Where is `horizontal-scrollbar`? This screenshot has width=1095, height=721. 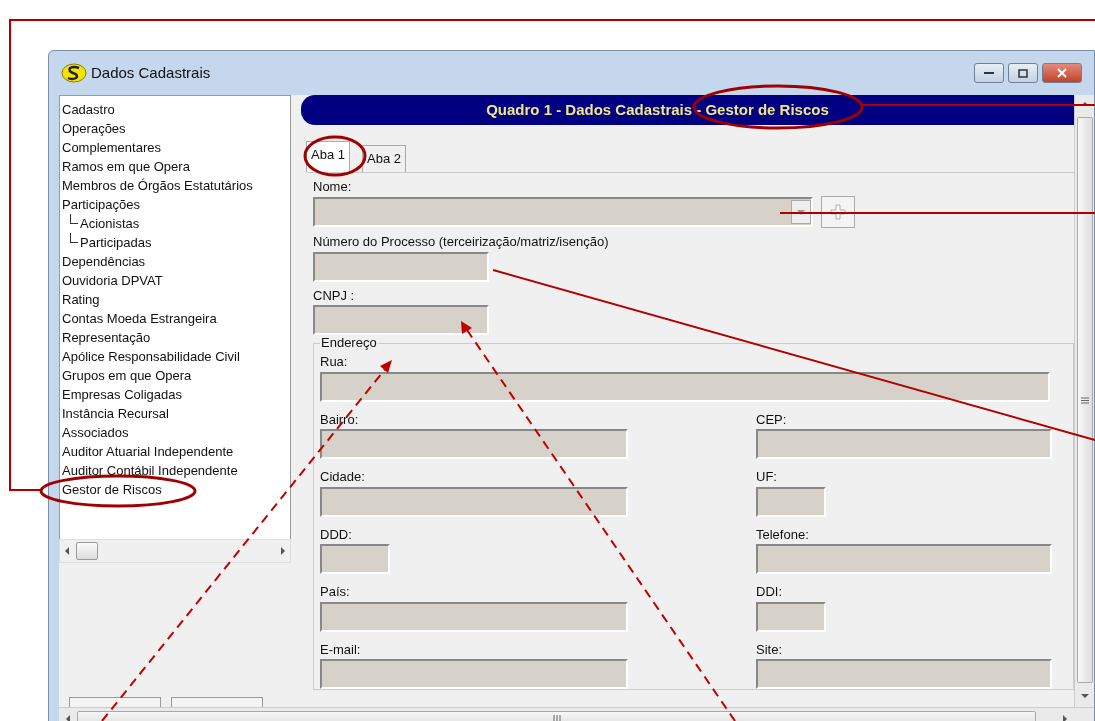 horizontal-scrollbar is located at coordinates (175, 551).